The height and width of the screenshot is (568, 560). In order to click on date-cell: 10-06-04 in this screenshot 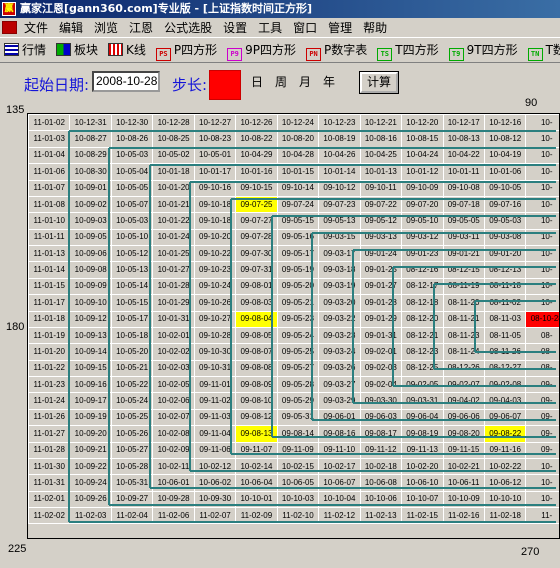, I will do `click(256, 483)`.